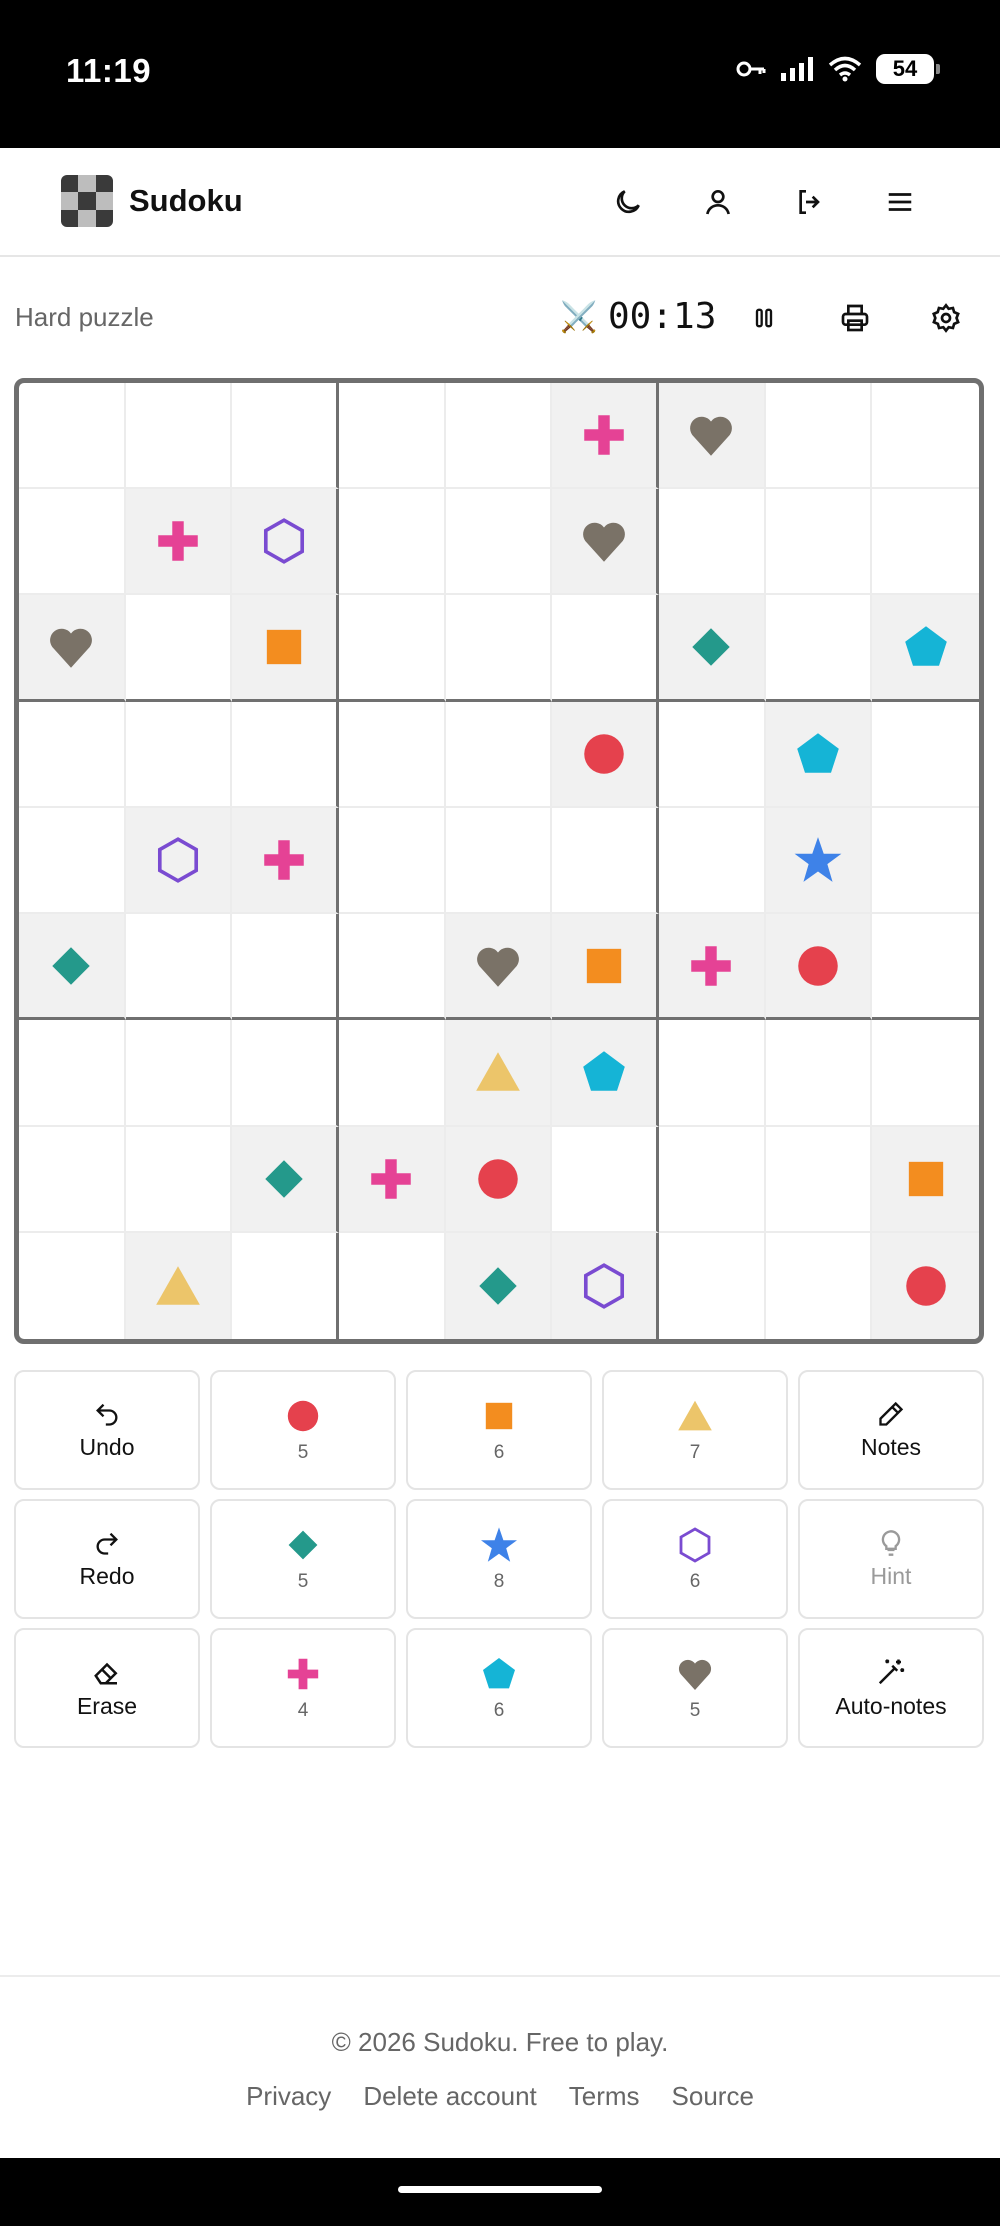 The image size is (1000, 2226). I want to click on board-cell-r3-c8, so click(819, 648).